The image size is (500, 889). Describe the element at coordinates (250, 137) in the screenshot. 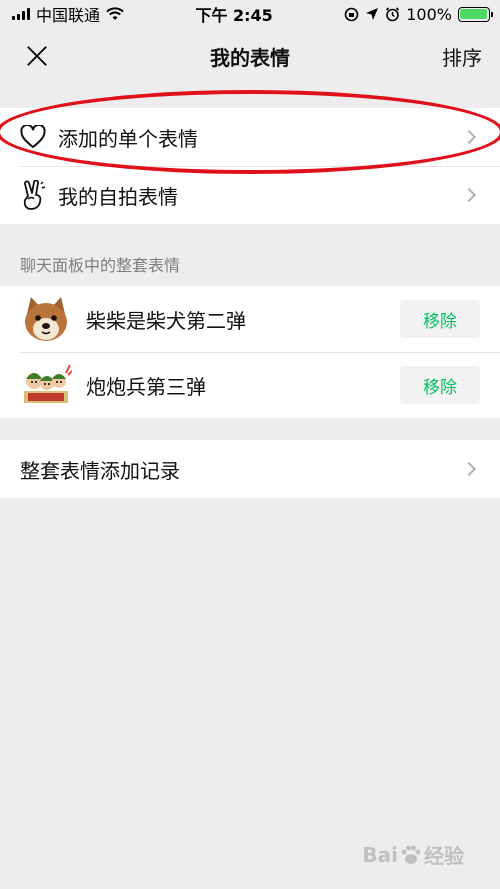

I see `added-single-stickers-item: 添加的单个表情` at that location.